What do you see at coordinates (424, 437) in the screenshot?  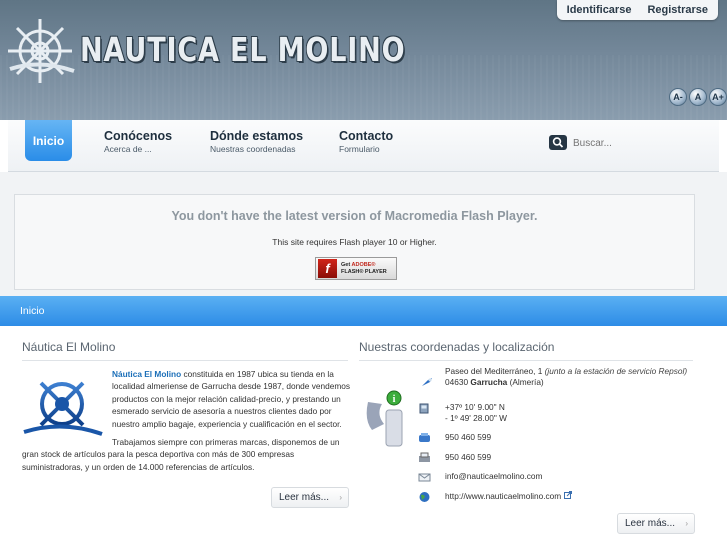 I see `phone-icon` at bounding box center [424, 437].